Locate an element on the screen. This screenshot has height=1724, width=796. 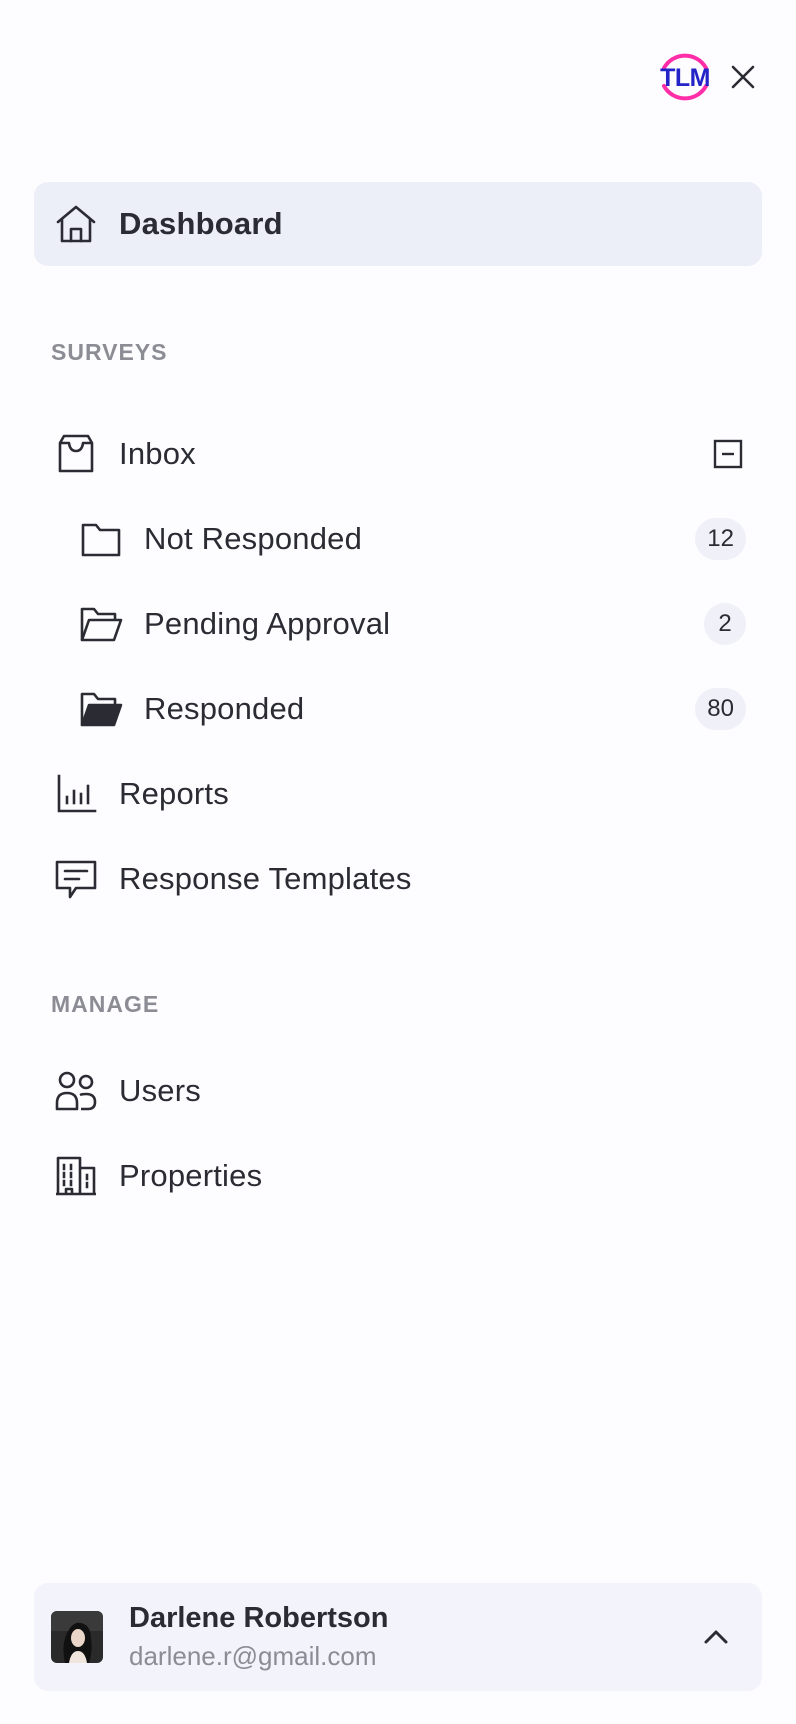
user-email: darlene.r@gmail.com is located at coordinates (253, 1656).